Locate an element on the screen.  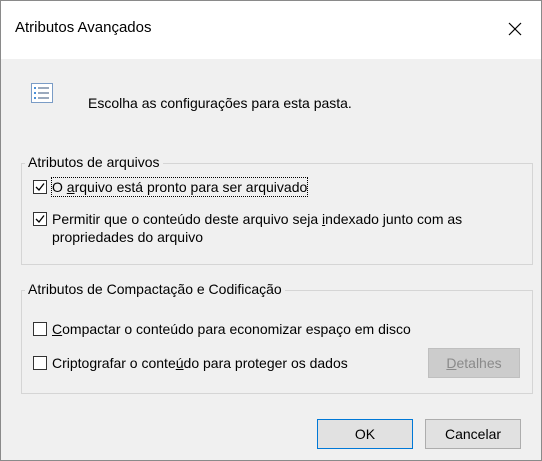
cancel-button: Cancelar is located at coordinates (473, 434).